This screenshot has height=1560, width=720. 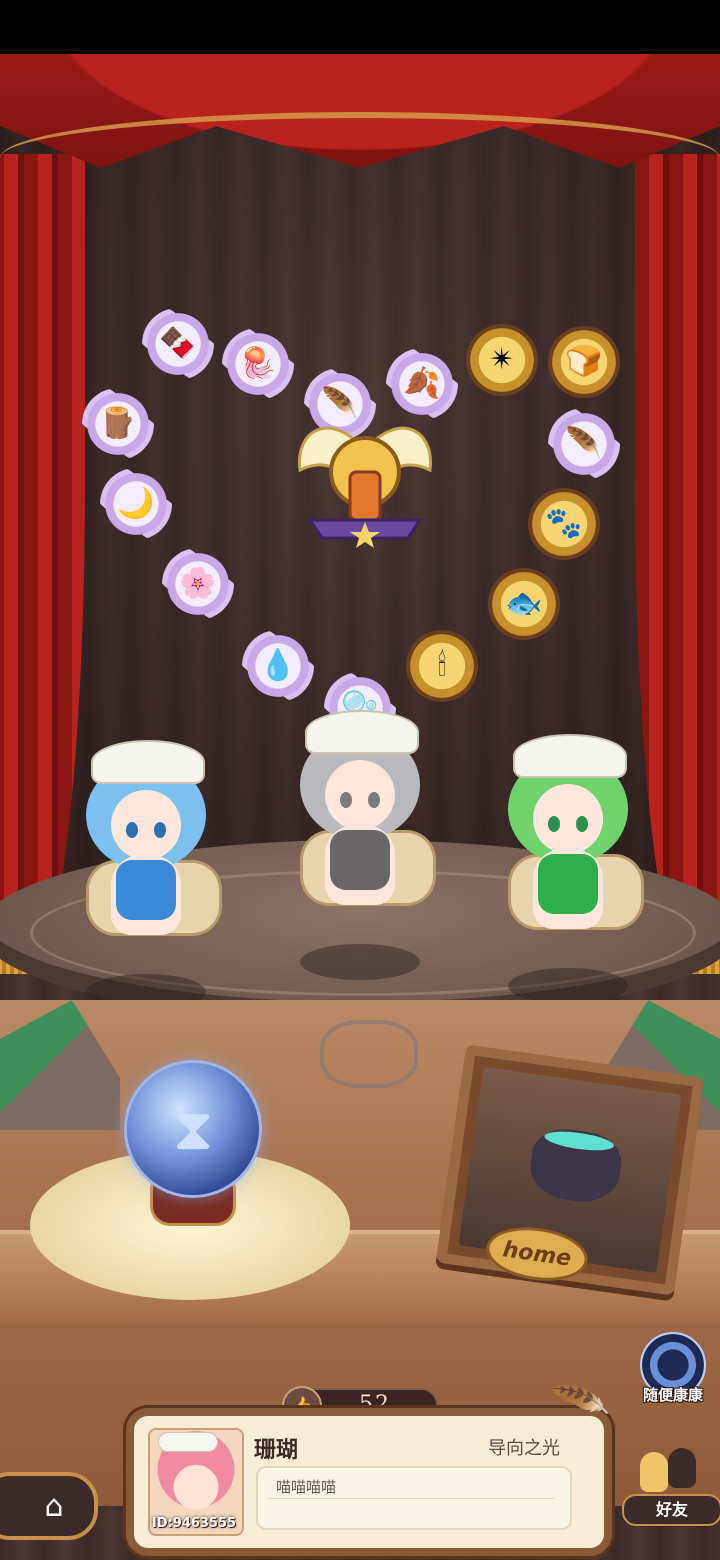 What do you see at coordinates (365, 480) in the screenshot?
I see `winged-emblem-icon` at bounding box center [365, 480].